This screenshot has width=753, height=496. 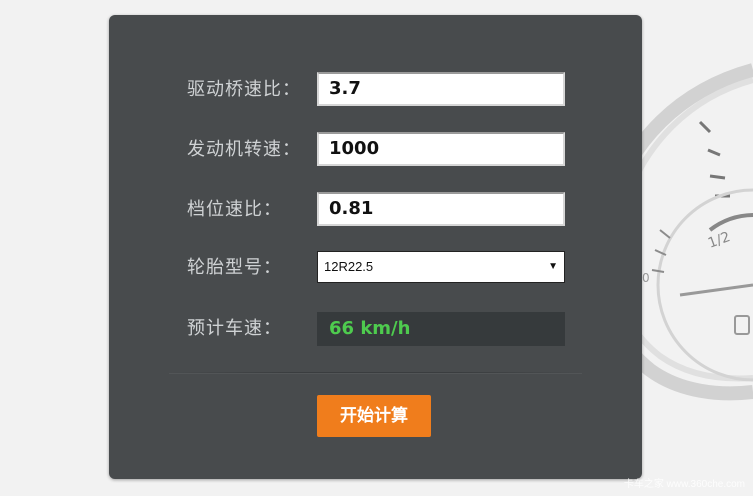 What do you see at coordinates (441, 89) in the screenshot?
I see `axle-ratio-input: 3.7` at bounding box center [441, 89].